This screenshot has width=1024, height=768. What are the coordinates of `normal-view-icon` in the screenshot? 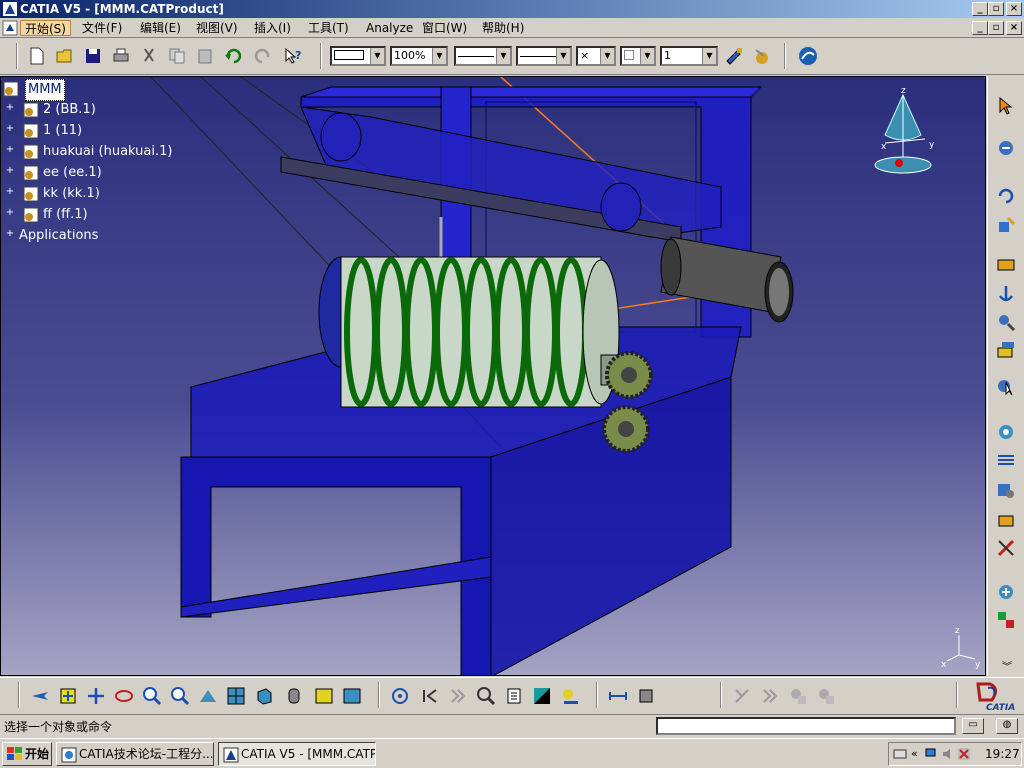 It's located at (208, 696).